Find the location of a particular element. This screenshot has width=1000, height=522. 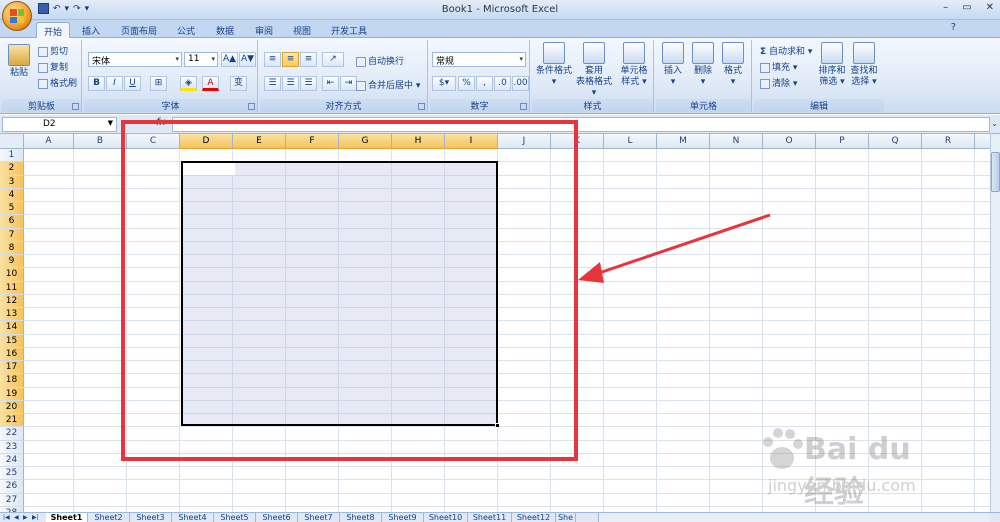

sheet-tab-sheet8: Sheet8 is located at coordinates (361, 517).